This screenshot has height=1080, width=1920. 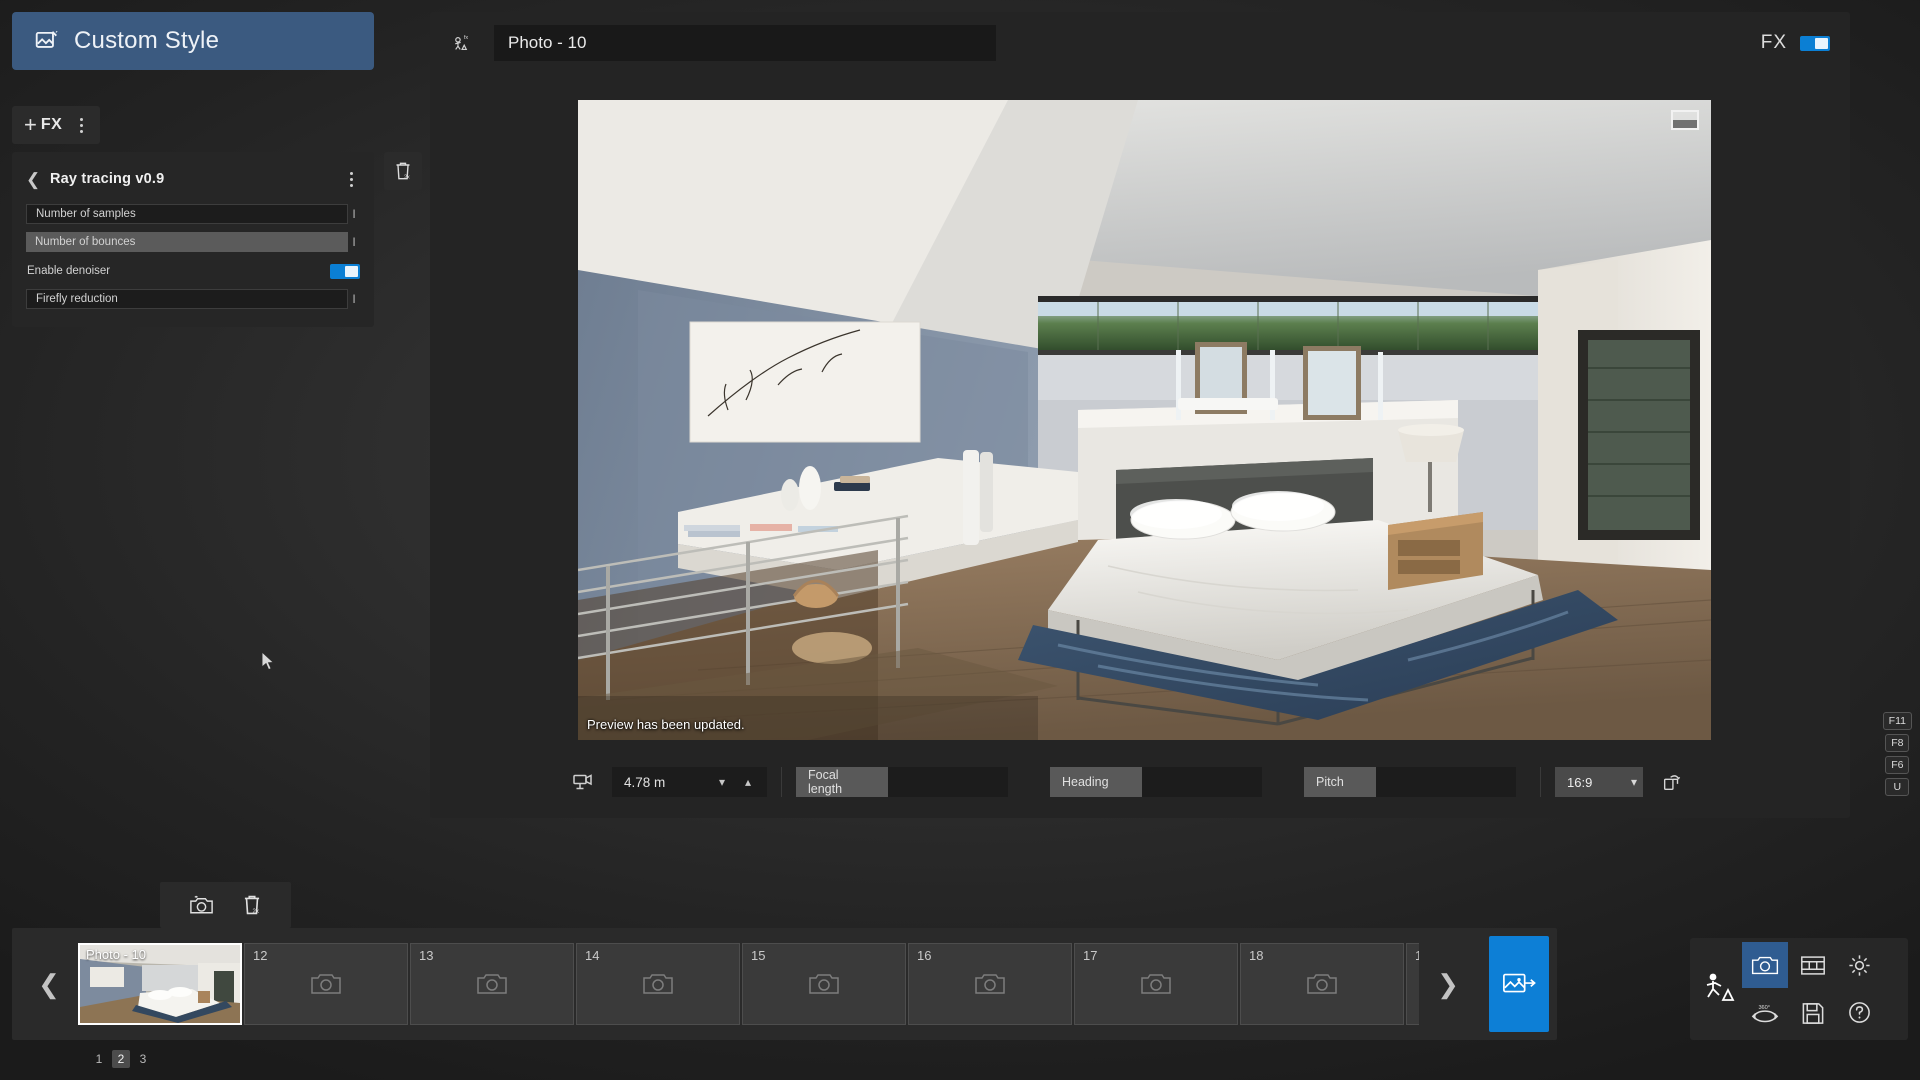 What do you see at coordinates (1519, 984) in the screenshot?
I see `export-image-button` at bounding box center [1519, 984].